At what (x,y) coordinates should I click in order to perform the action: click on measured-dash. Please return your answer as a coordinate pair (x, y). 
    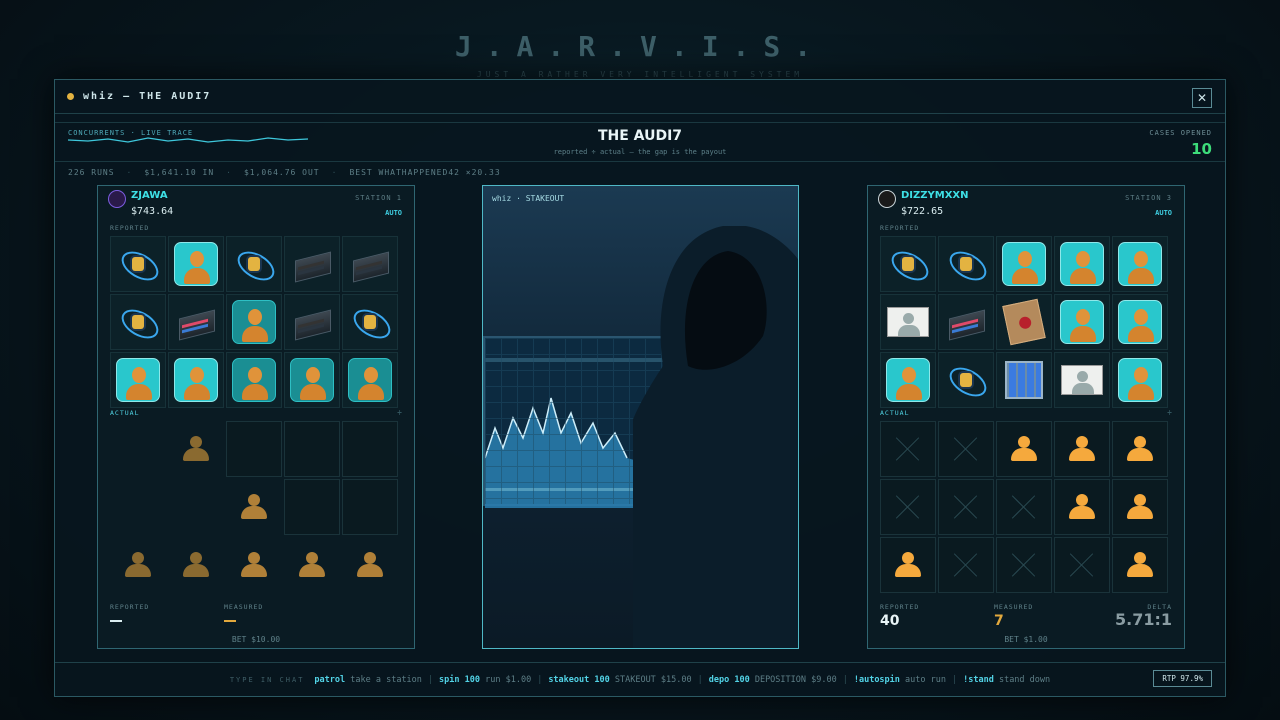
    Looking at the image, I should click on (230, 621).